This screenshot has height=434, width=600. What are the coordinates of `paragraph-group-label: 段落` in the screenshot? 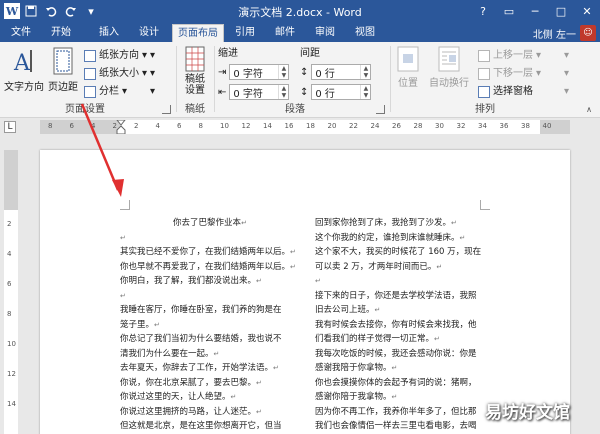 It's located at (295, 109).